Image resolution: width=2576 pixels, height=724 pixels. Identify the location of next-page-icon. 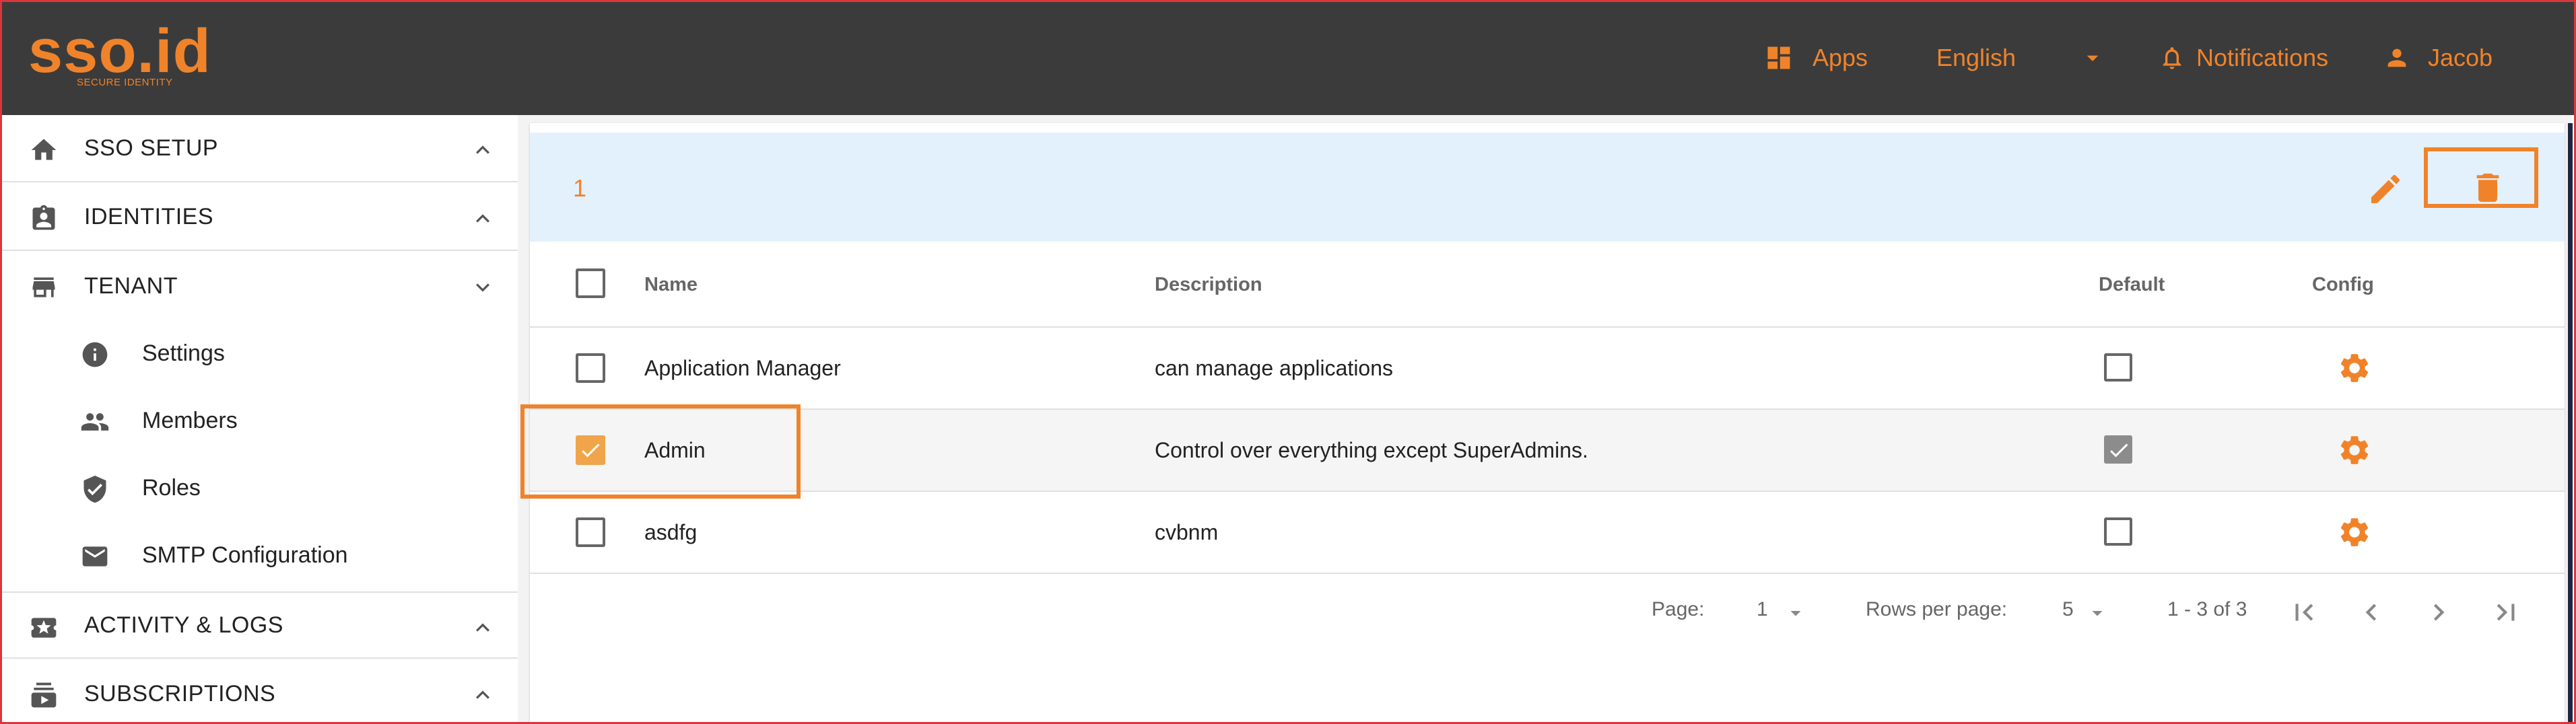
(2438, 612).